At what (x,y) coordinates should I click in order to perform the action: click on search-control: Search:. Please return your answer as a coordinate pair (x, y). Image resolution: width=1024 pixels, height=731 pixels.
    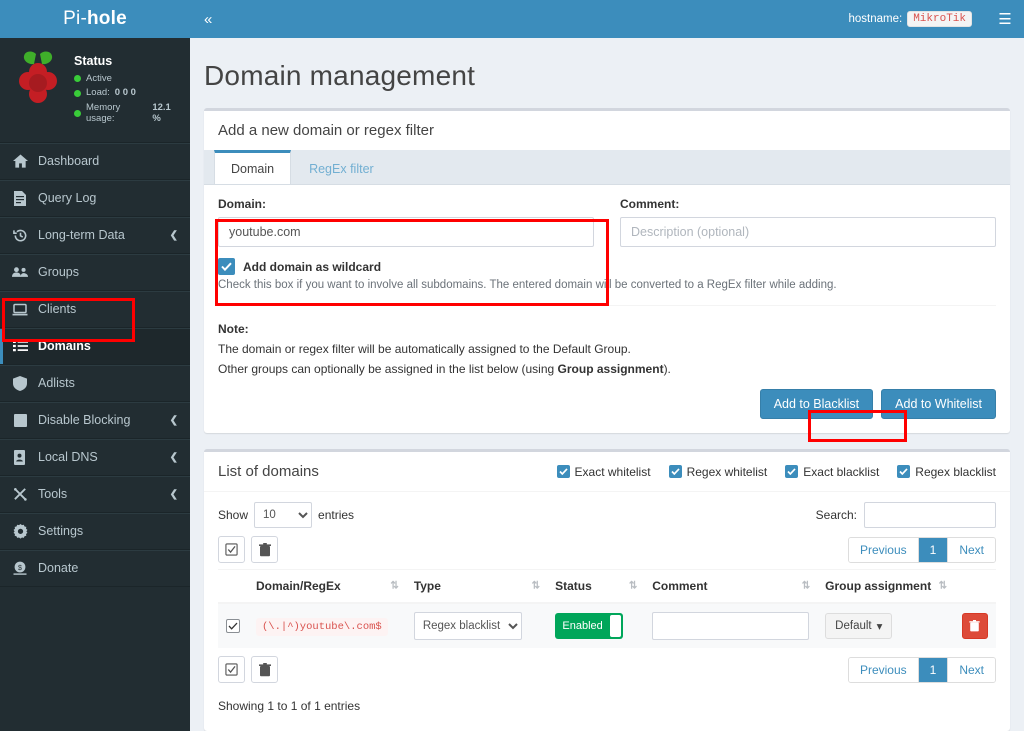
    Looking at the image, I should click on (906, 515).